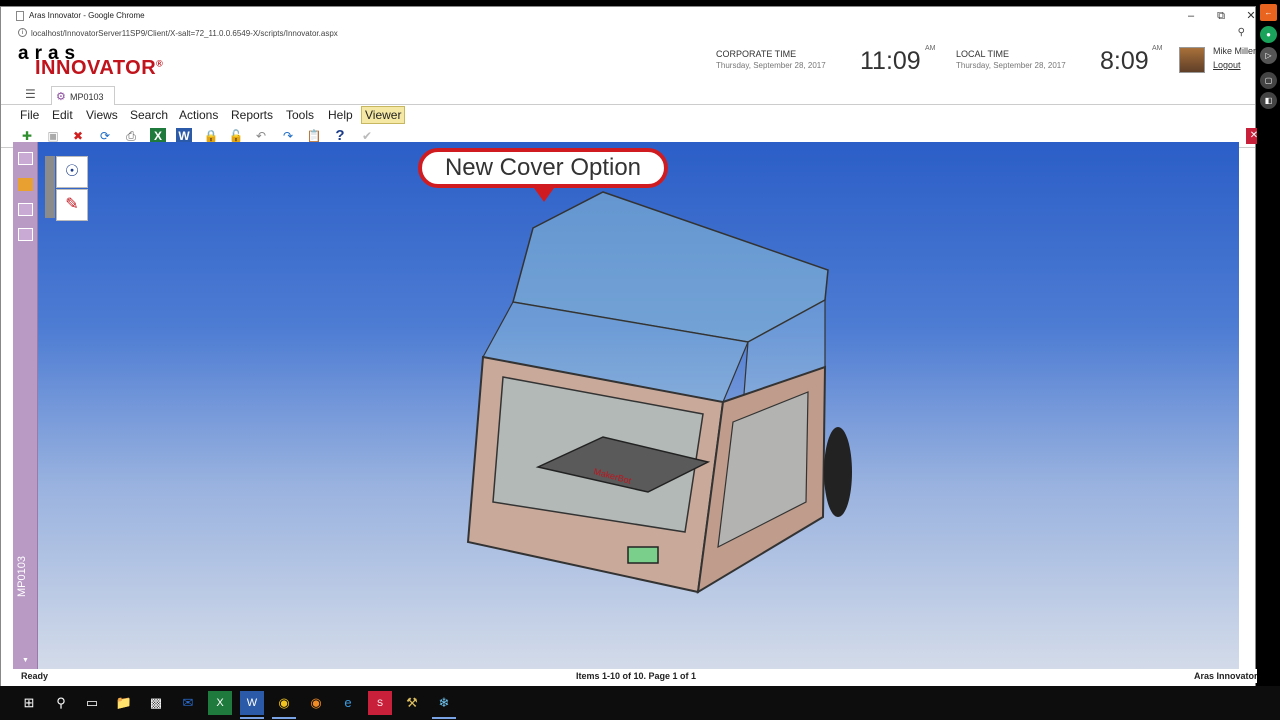 This screenshot has width=1280, height=720. What do you see at coordinates (1191, 16) in the screenshot?
I see `minimize-button: –` at bounding box center [1191, 16].